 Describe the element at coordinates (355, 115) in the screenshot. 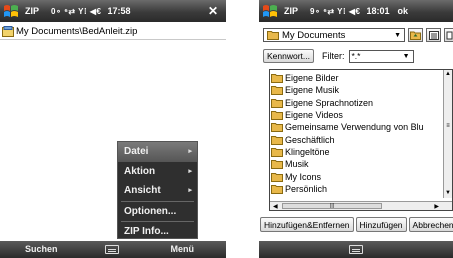

I see `list-item: Eigene Videos` at that location.